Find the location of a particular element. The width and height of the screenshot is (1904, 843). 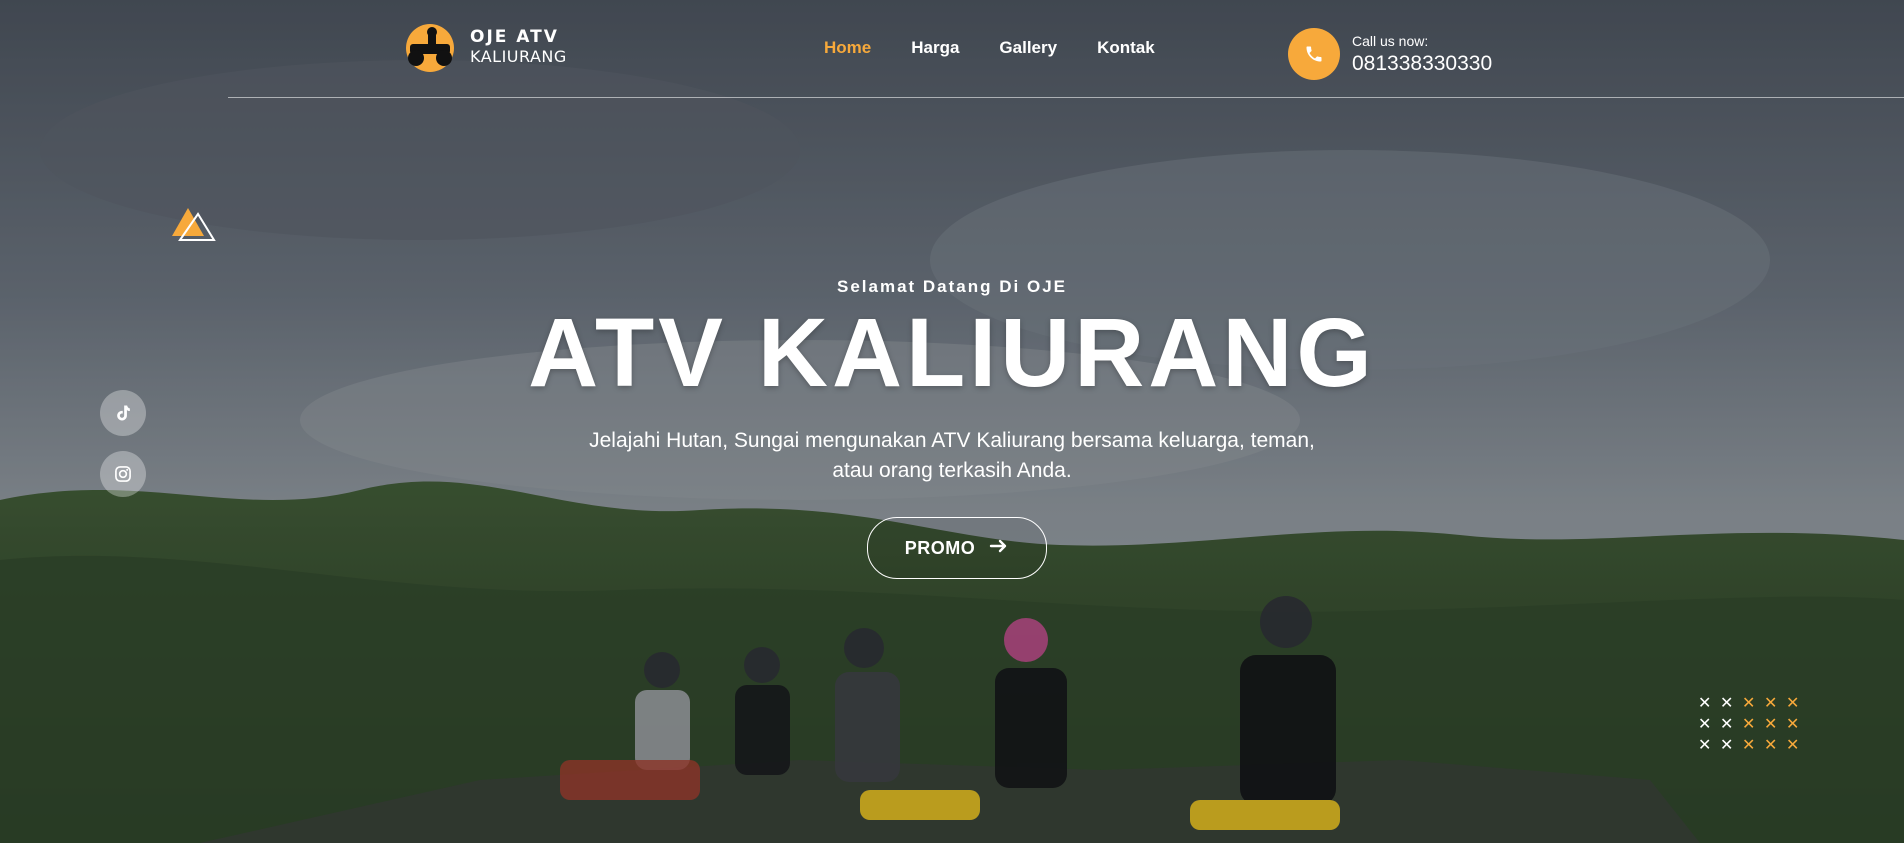

nav-item-harga: Harga is located at coordinates (935, 48).